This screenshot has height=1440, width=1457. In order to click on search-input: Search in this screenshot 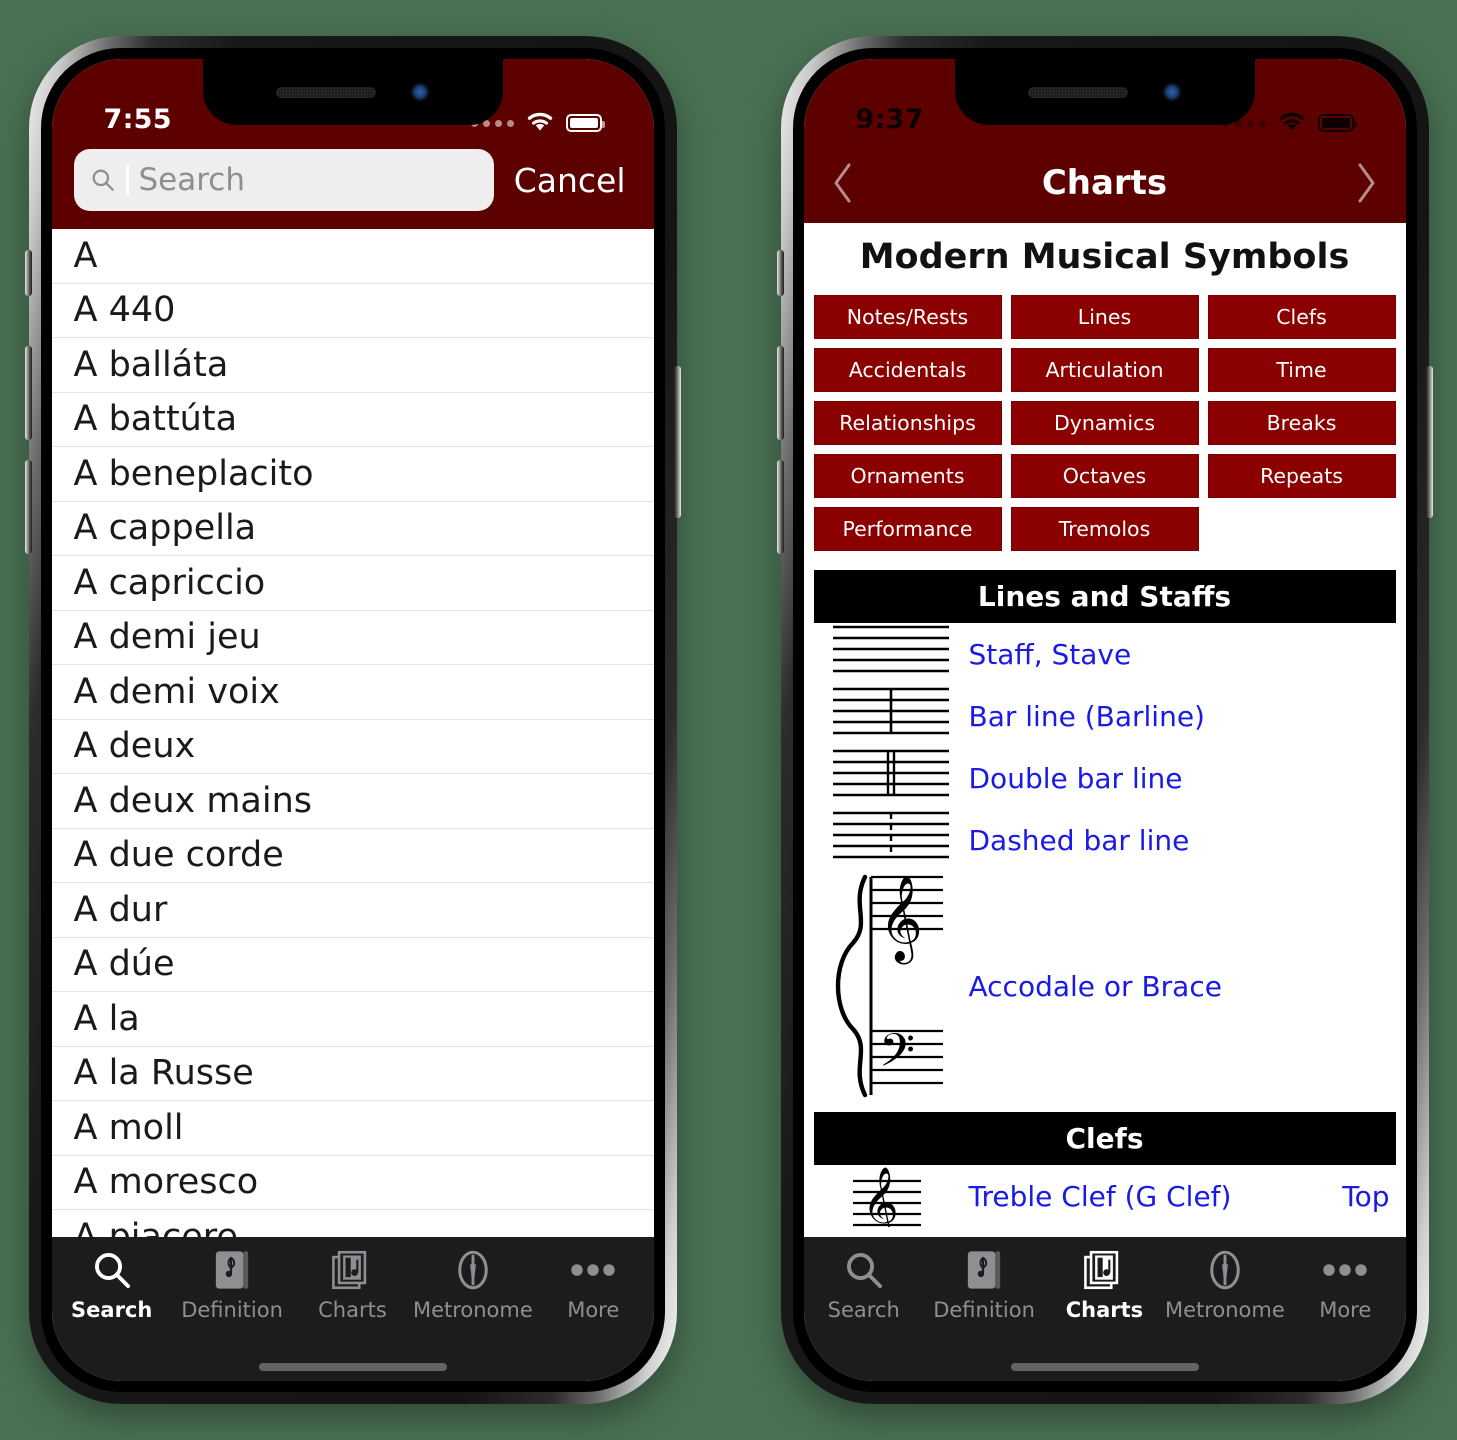, I will do `click(283, 180)`.